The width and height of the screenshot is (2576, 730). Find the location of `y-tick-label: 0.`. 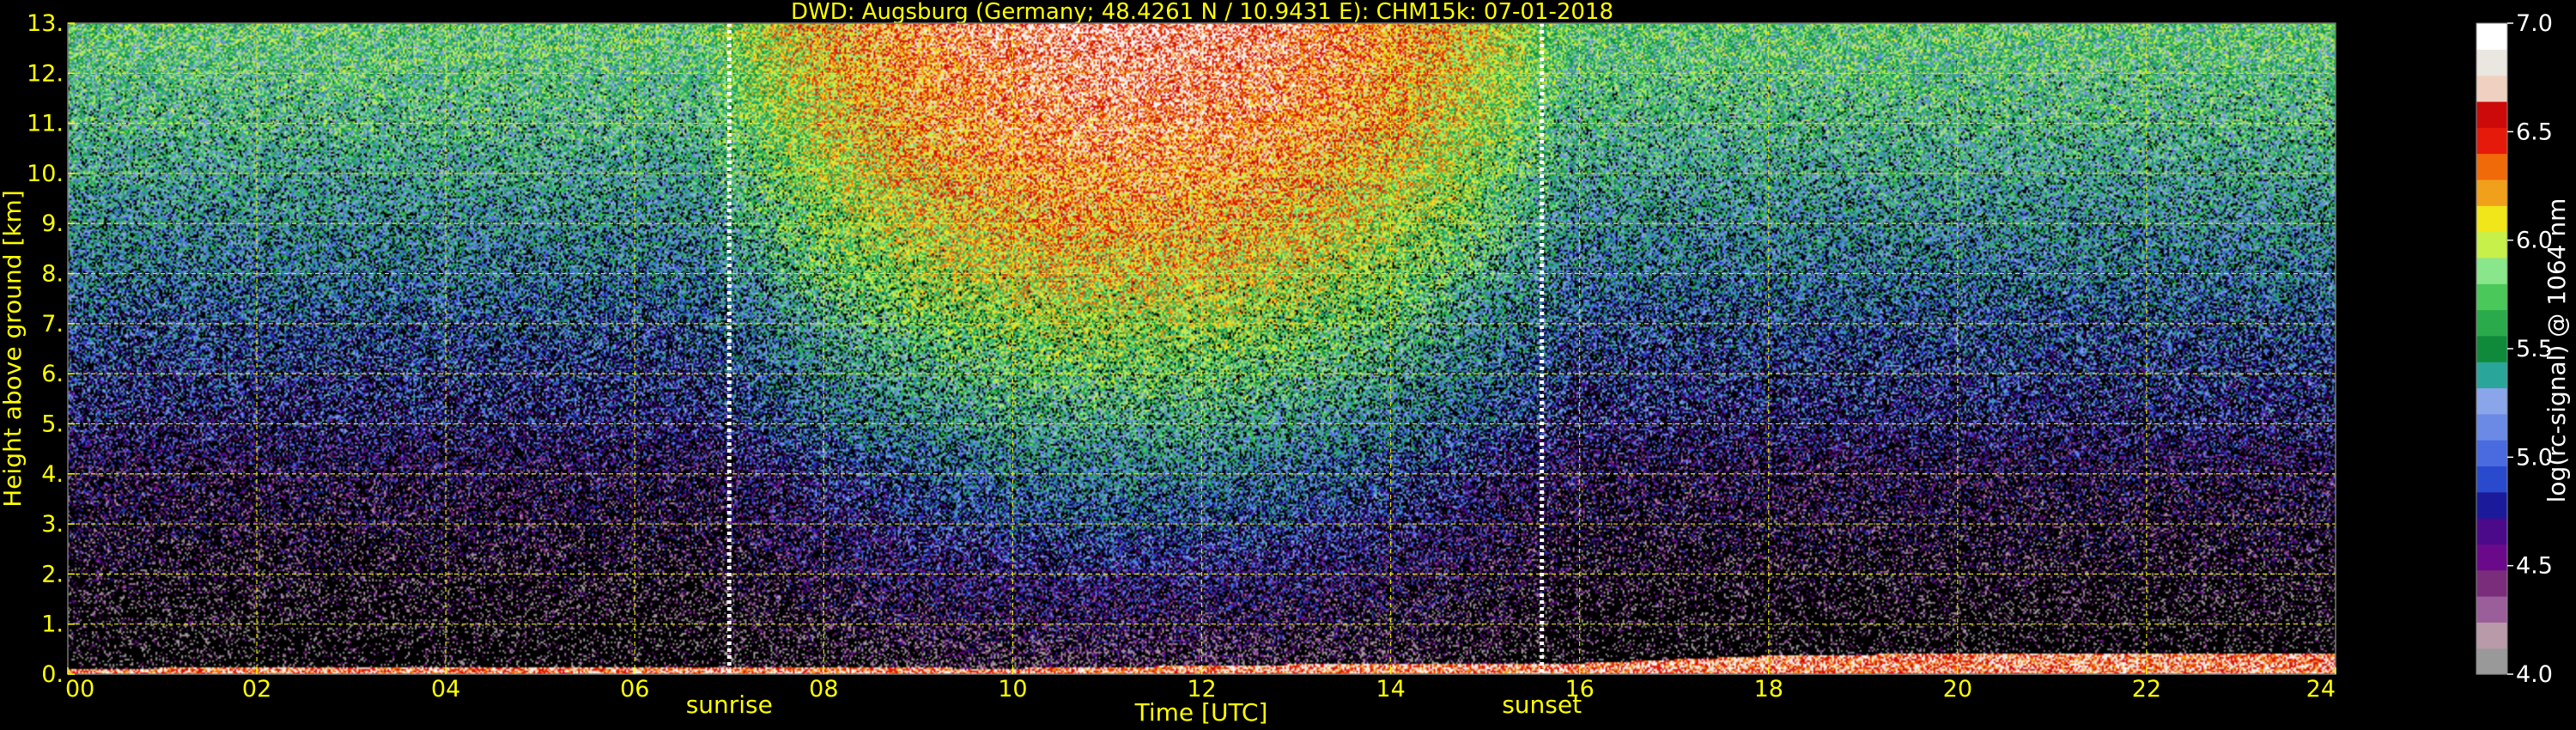

y-tick-label: 0. is located at coordinates (52, 674).